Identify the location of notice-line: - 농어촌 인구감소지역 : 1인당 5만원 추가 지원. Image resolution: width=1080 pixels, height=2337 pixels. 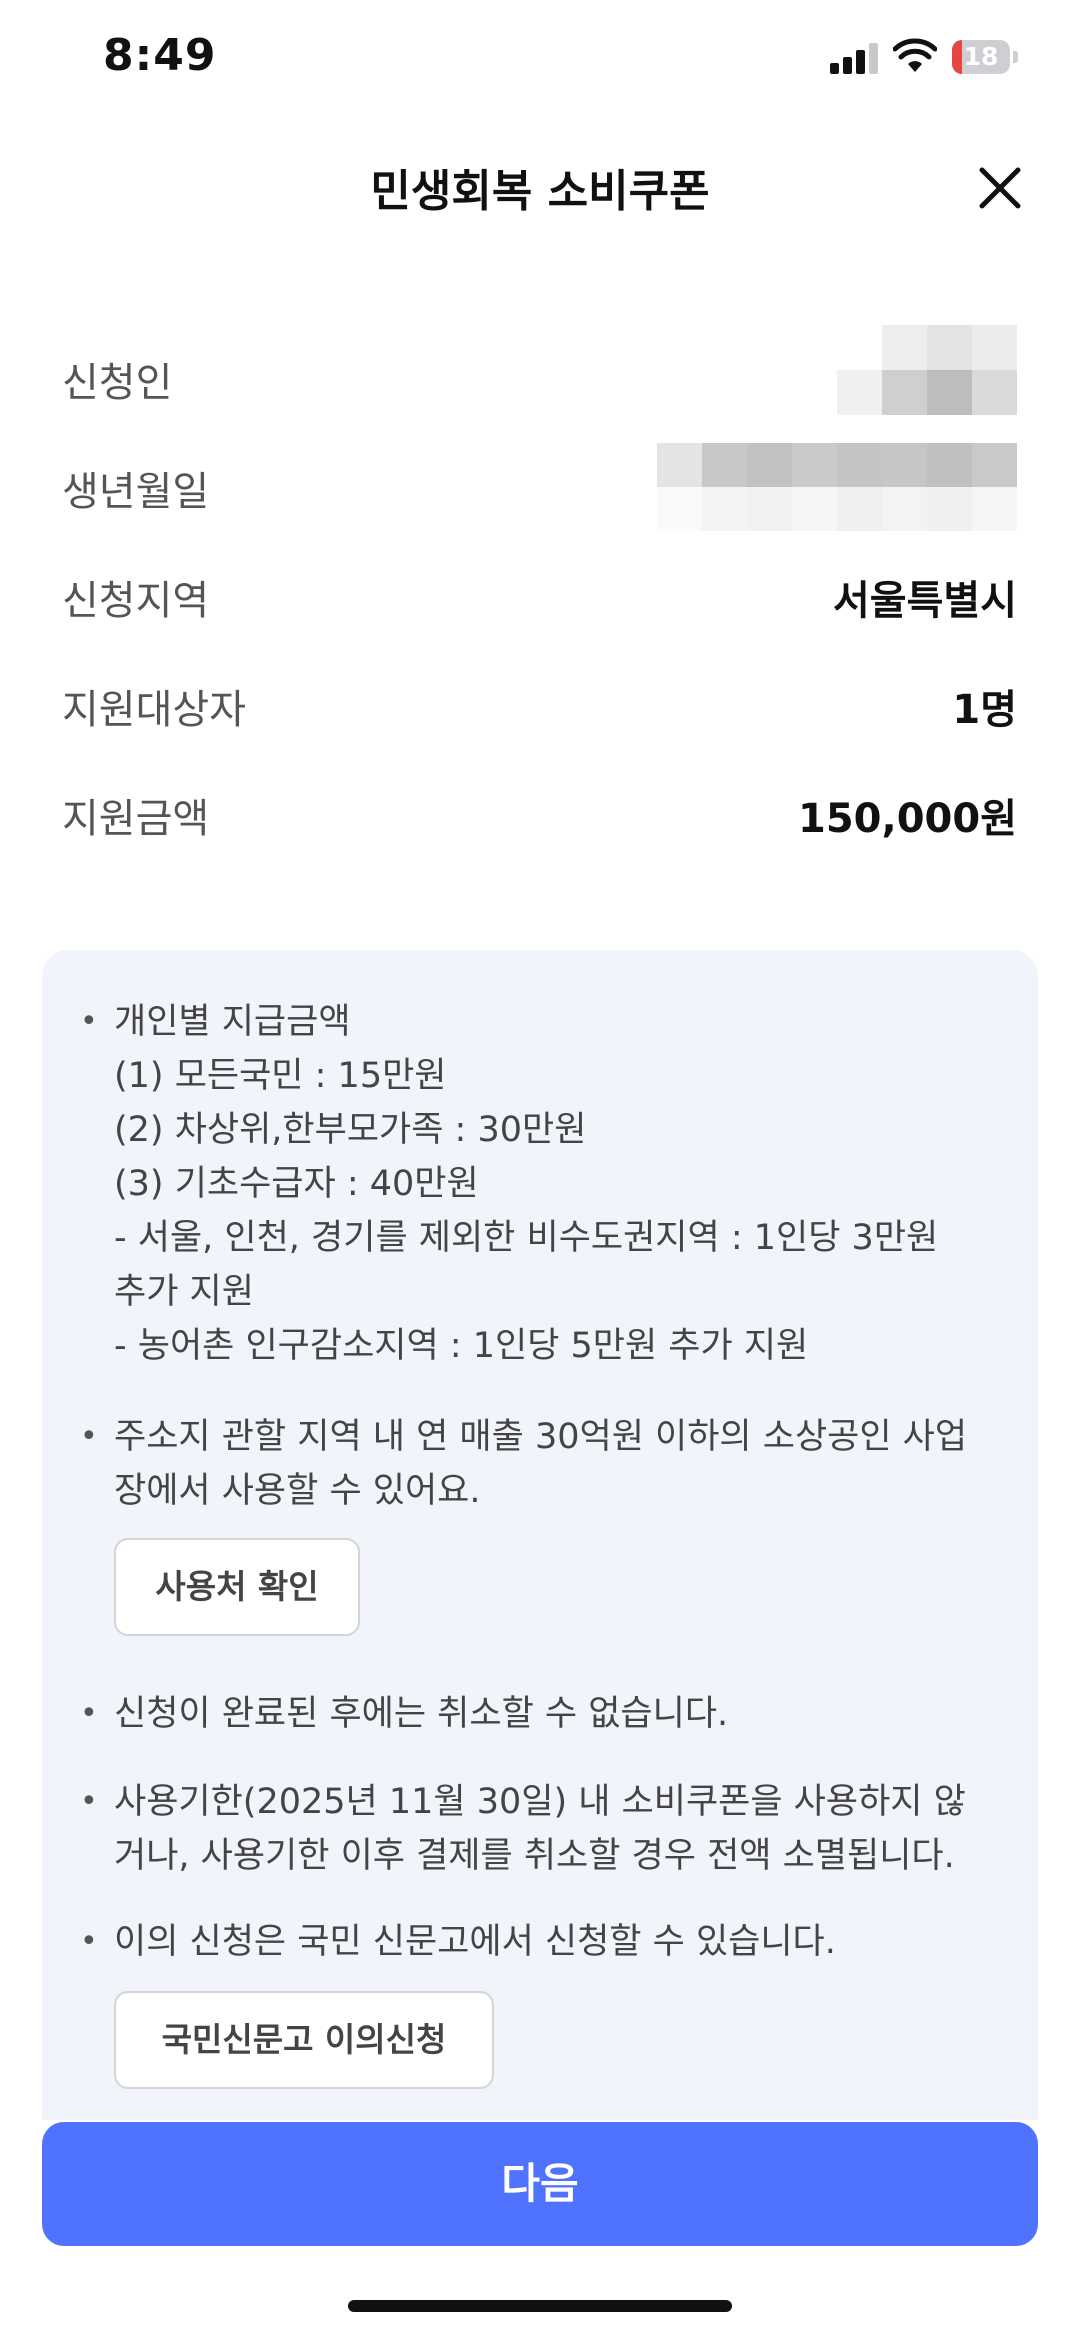
(461, 1346).